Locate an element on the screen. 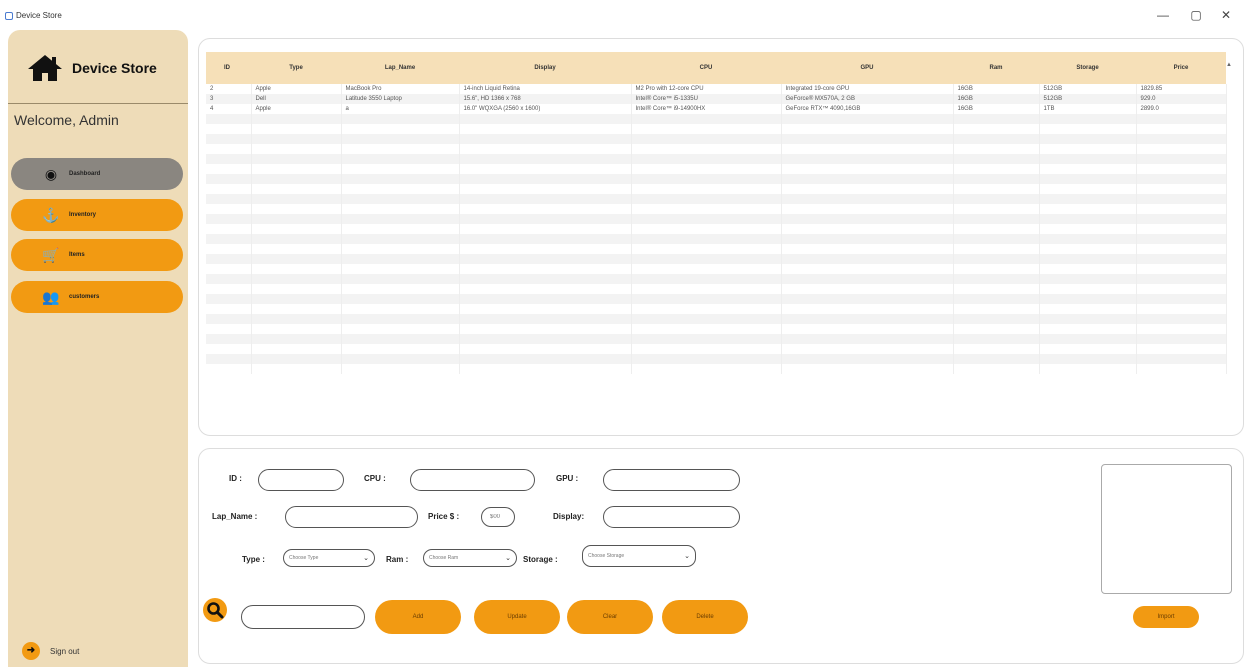  table-cell: 14-inch Liquid Retina is located at coordinates (545, 89).